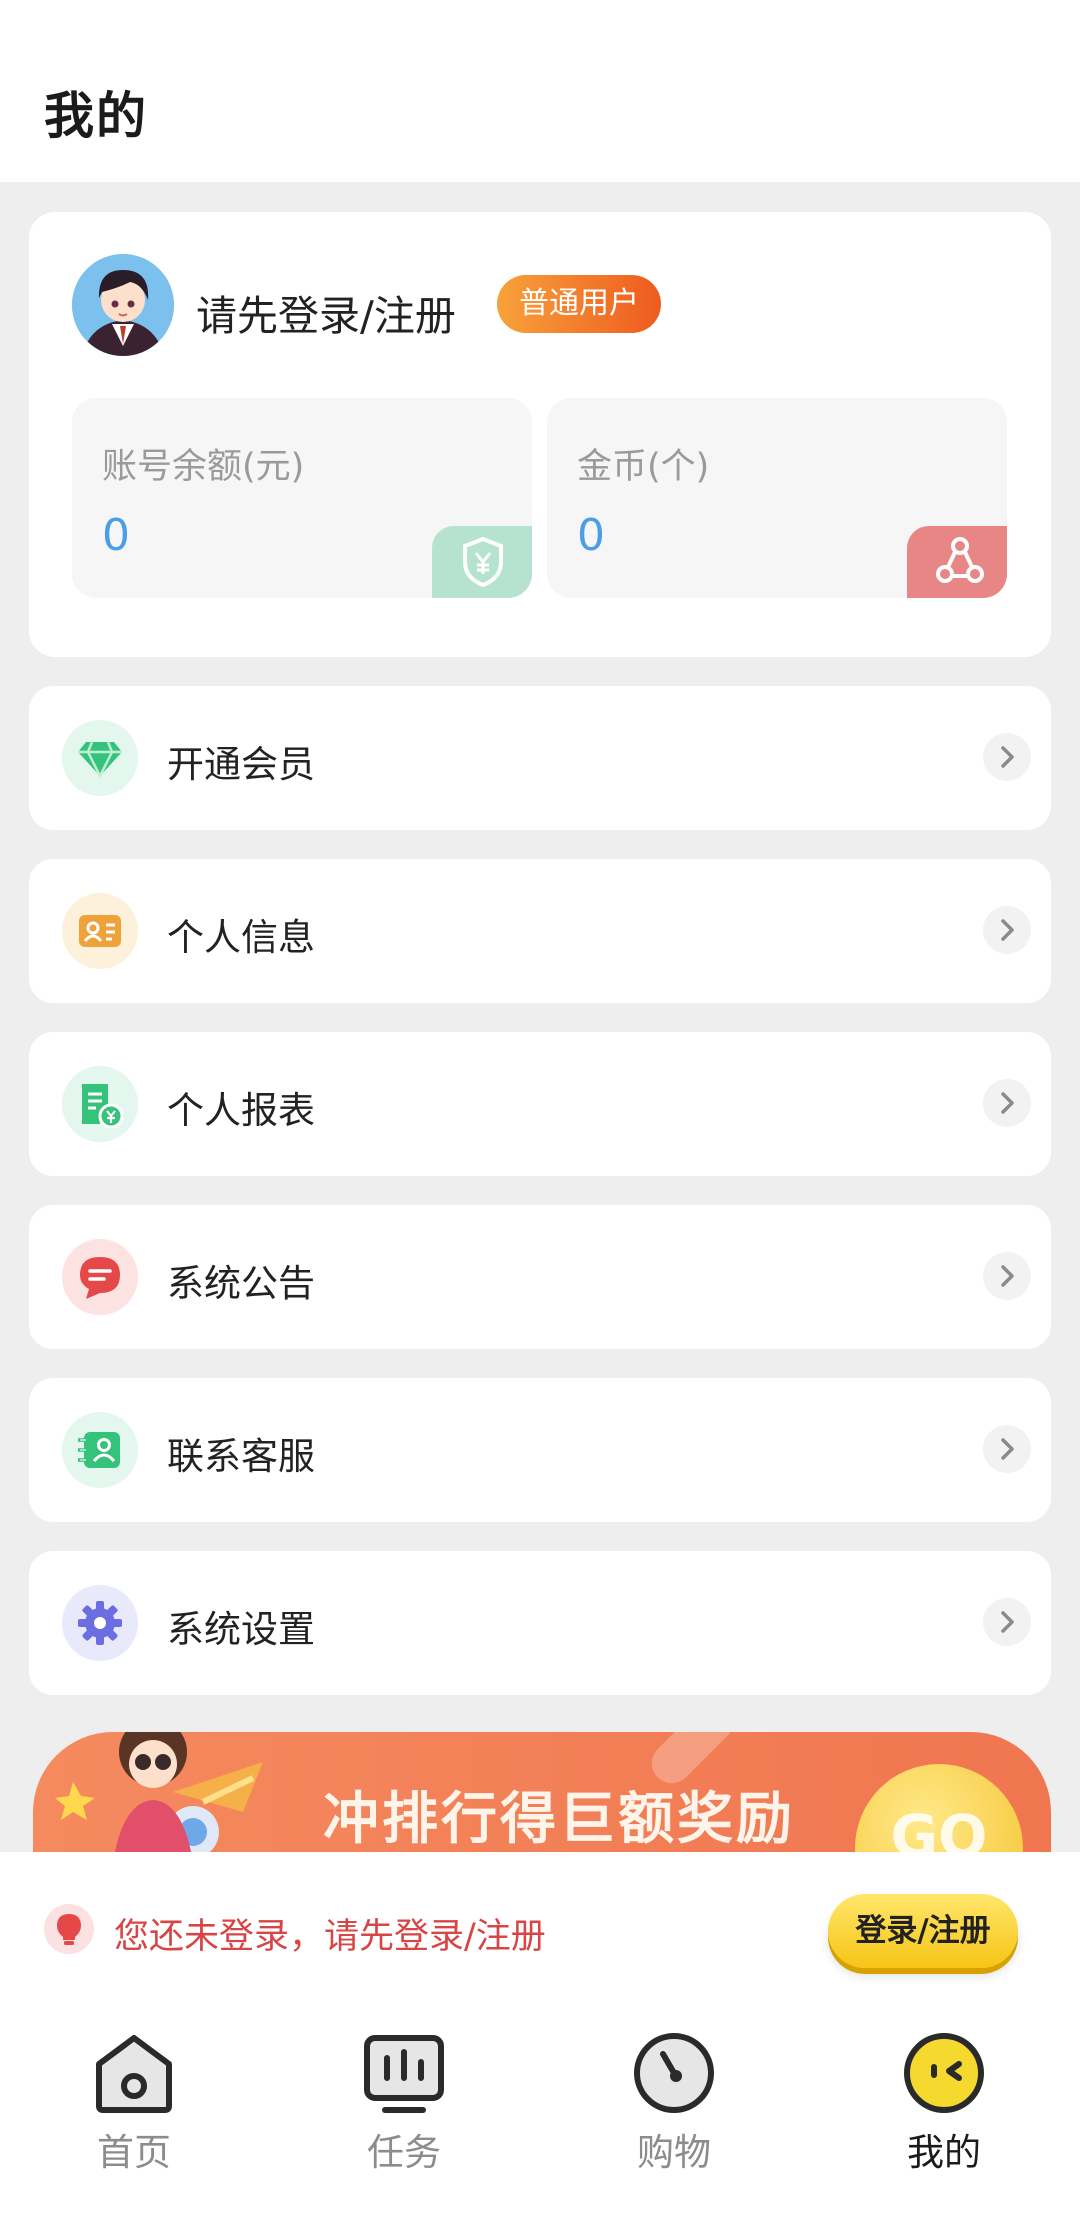  Describe the element at coordinates (302, 498) in the screenshot. I see `balance-box: 账号余额(元) 0` at that location.